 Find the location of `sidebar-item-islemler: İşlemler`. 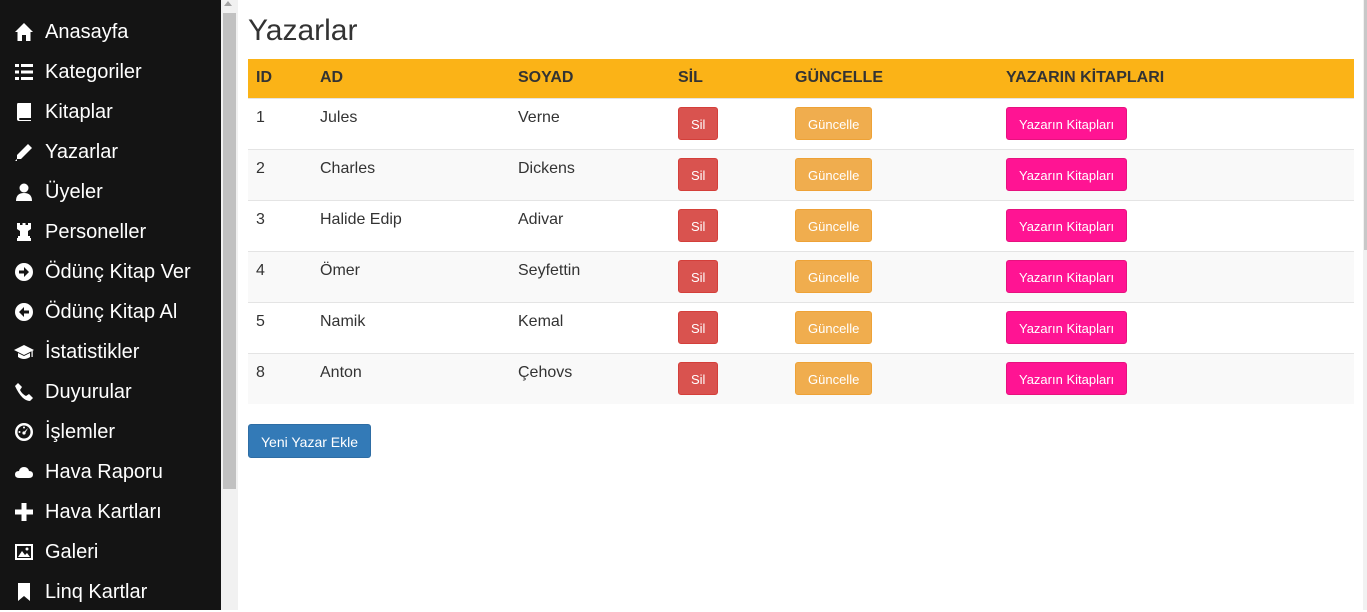

sidebar-item-islemler: İşlemler is located at coordinates (110, 432).